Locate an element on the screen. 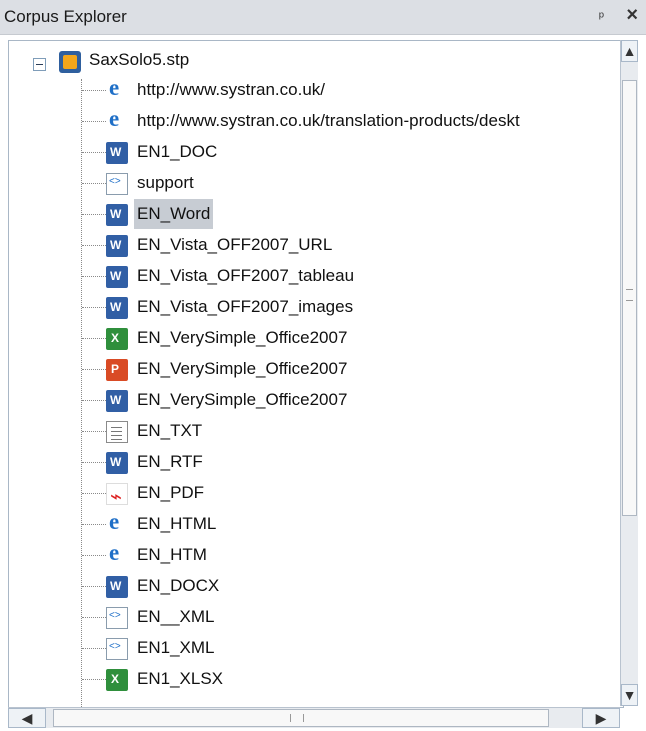  scroll-left-button: ◀ is located at coordinates (27, 718).